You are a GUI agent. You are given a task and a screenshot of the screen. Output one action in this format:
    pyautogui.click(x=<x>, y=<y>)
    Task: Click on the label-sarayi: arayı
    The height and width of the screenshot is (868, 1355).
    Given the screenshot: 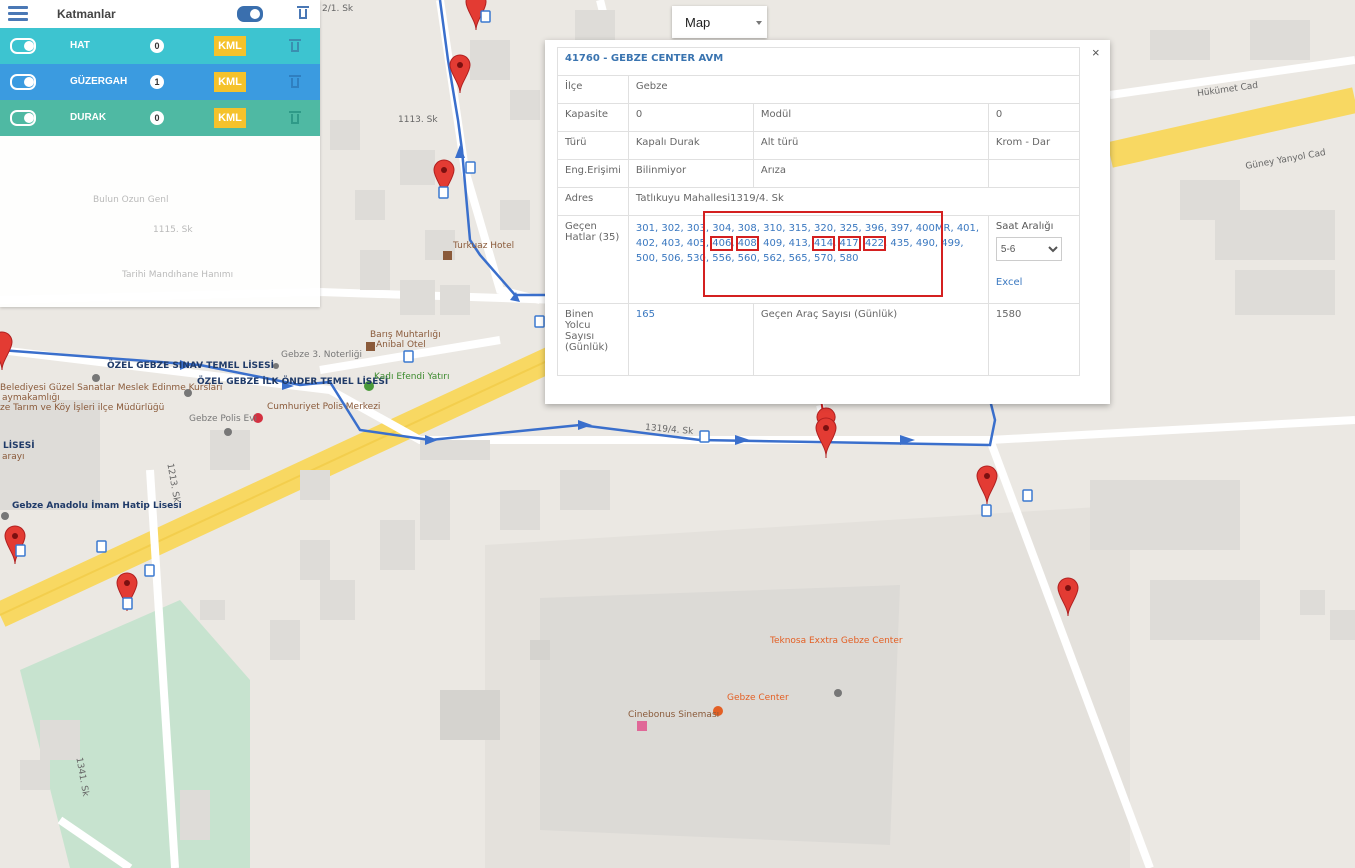 What is the action you would take?
    pyautogui.click(x=13, y=457)
    